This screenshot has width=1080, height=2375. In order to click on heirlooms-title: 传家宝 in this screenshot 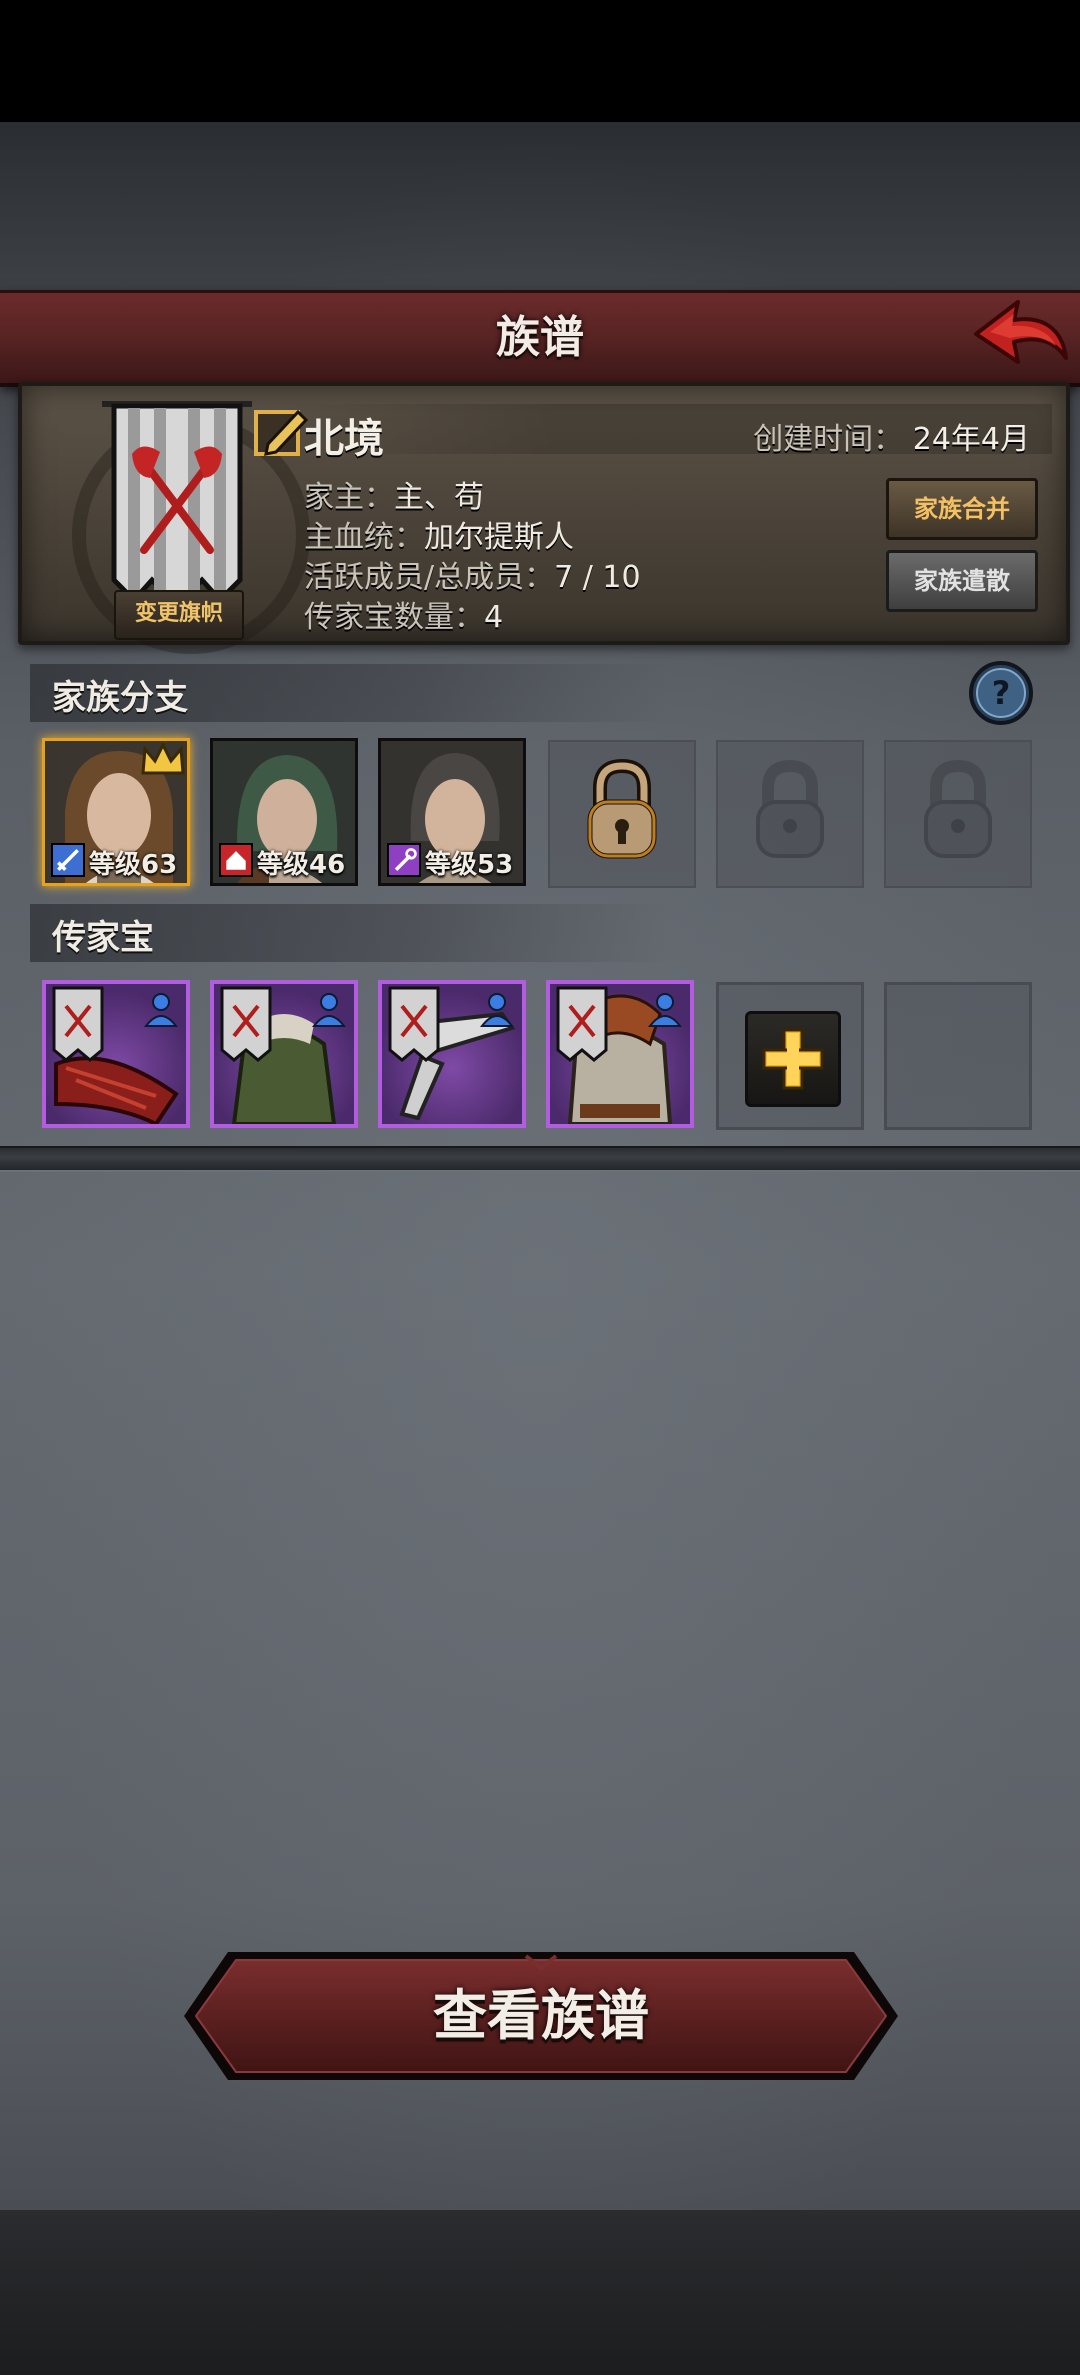, I will do `click(103, 938)`.